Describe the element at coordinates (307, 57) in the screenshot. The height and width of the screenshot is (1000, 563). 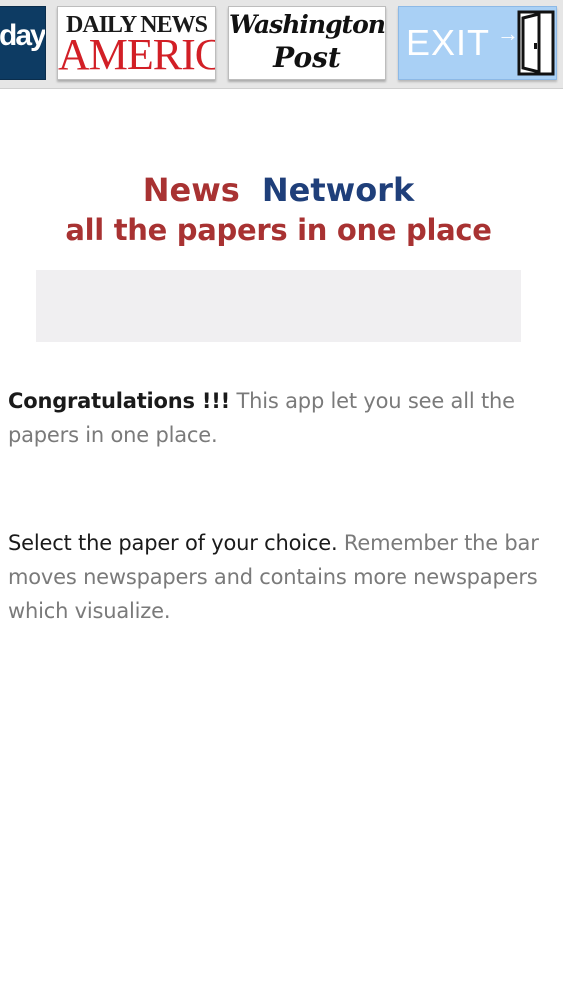
I see `washington-post-logo-line2: Post` at that location.